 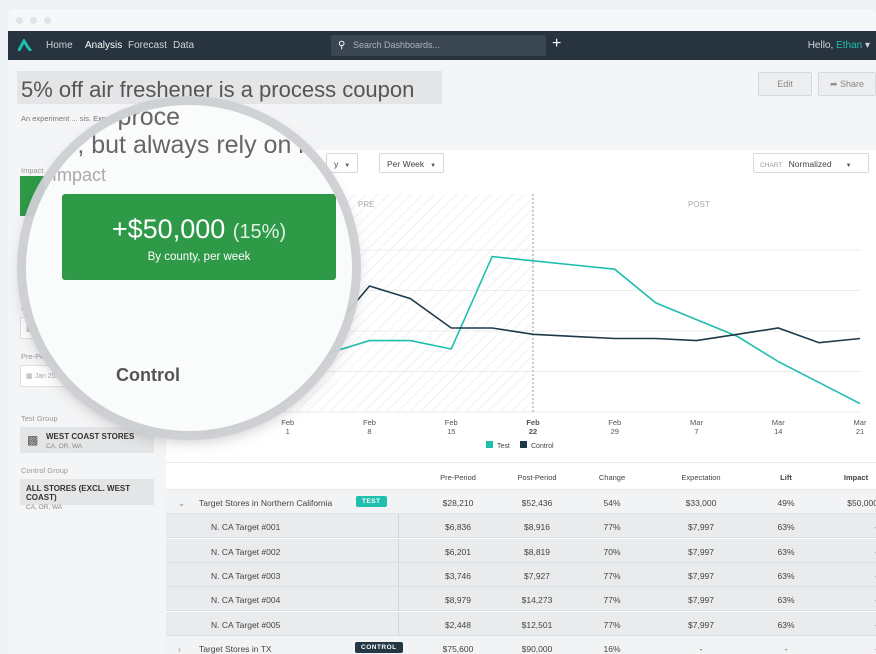 I want to click on x-tick-label: 15, so click(x=451, y=431).